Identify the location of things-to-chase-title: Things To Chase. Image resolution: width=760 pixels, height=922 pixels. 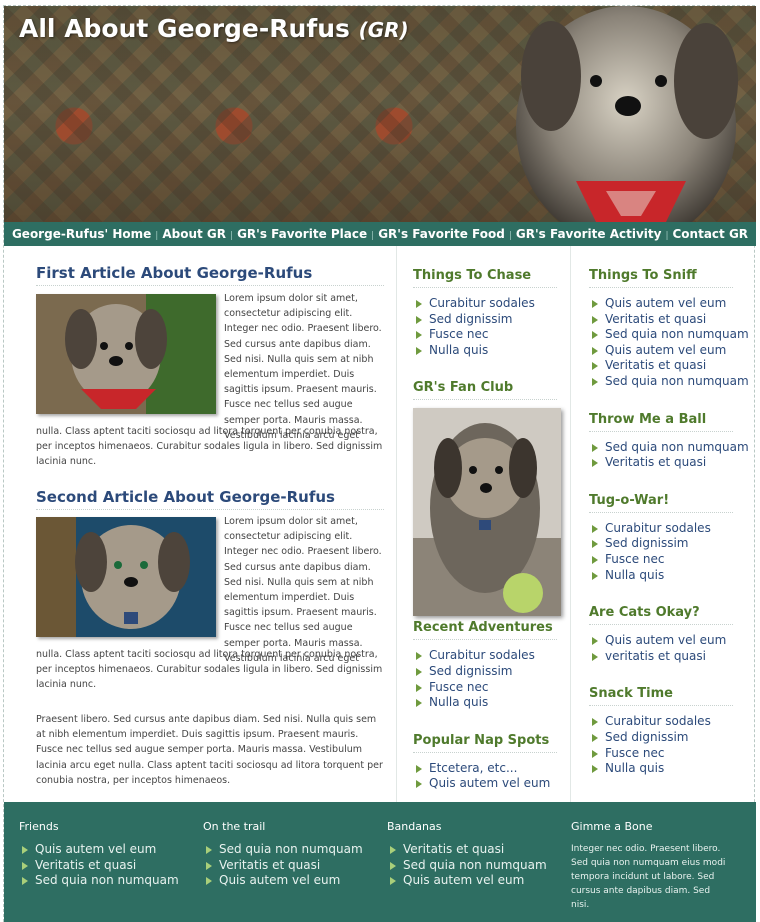
(485, 278).